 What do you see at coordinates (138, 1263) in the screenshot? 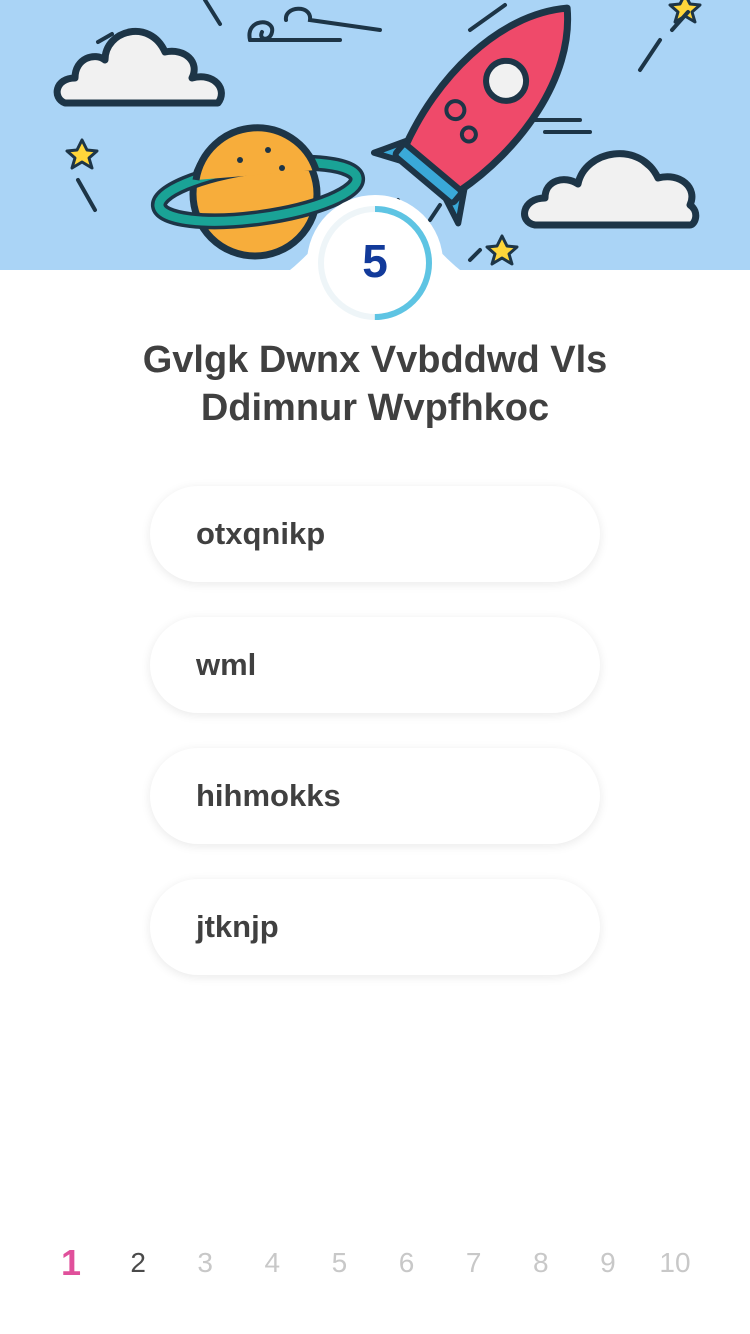
I see `page-2: 2` at bounding box center [138, 1263].